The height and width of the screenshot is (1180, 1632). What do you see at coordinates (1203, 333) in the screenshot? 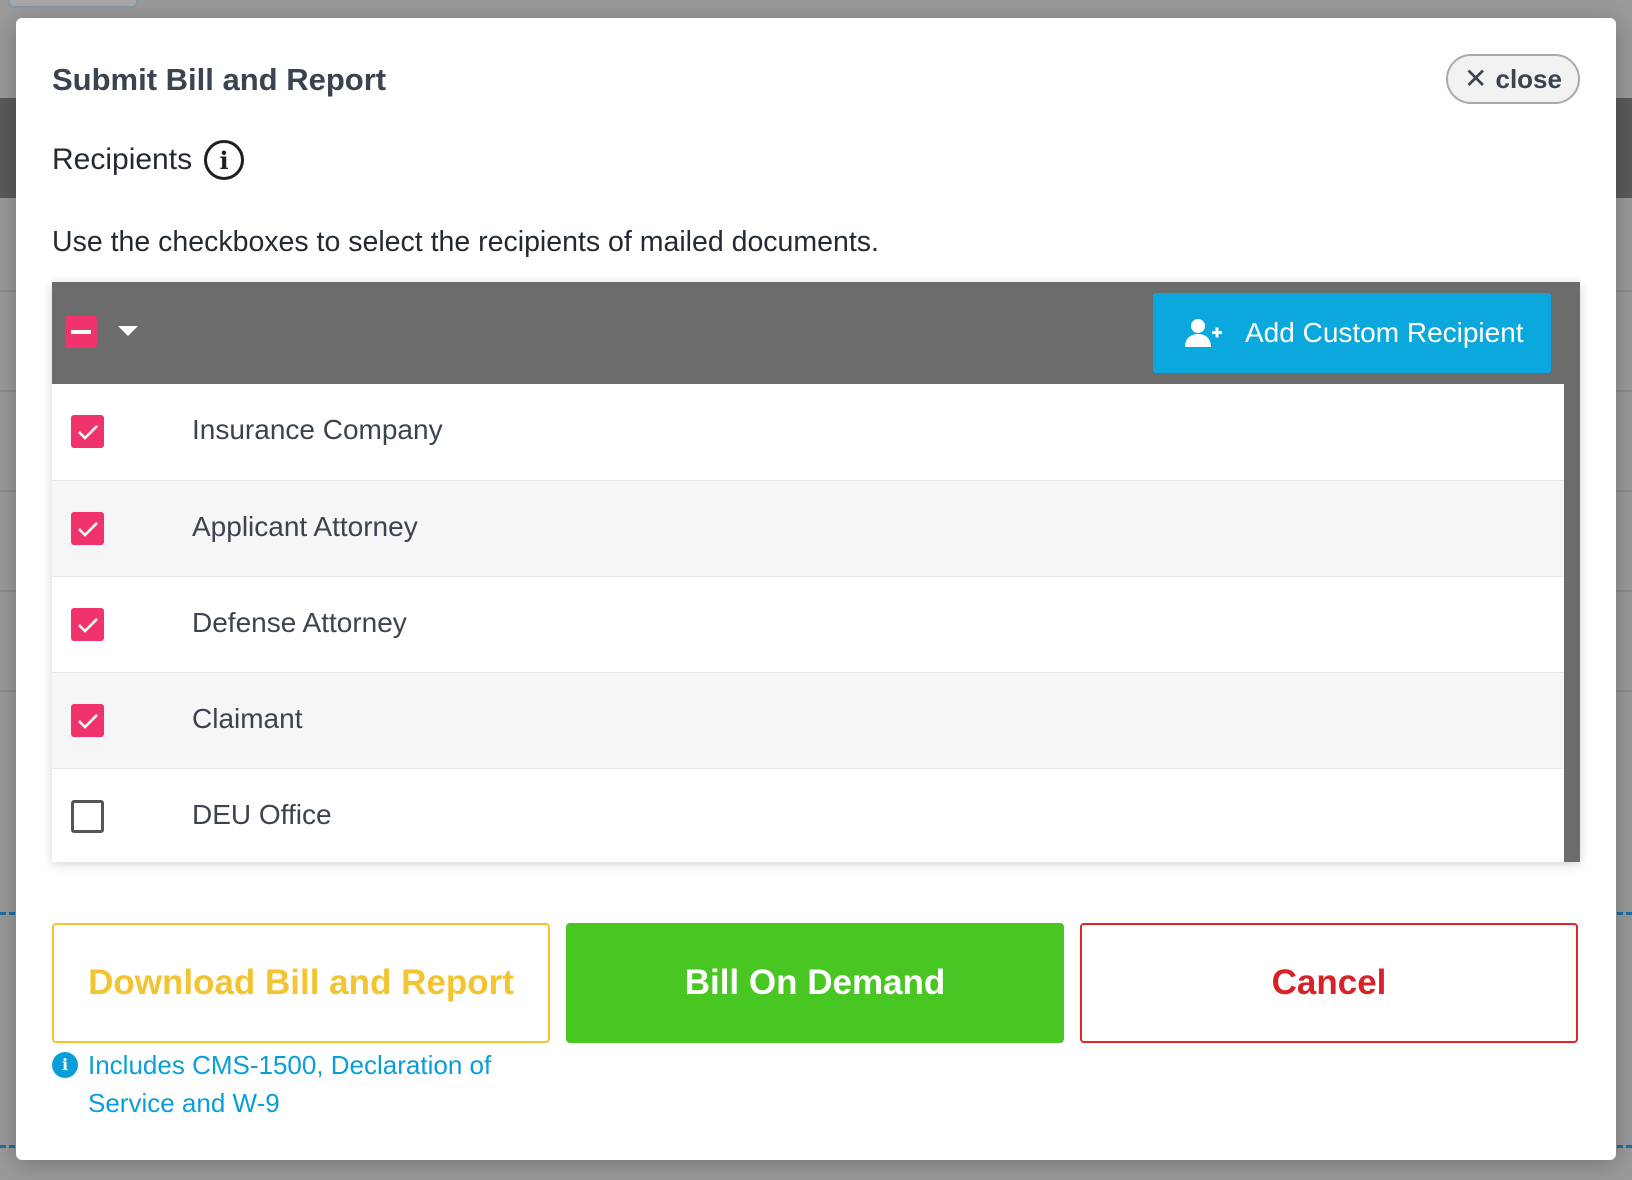
I see `user-plus-icon` at bounding box center [1203, 333].